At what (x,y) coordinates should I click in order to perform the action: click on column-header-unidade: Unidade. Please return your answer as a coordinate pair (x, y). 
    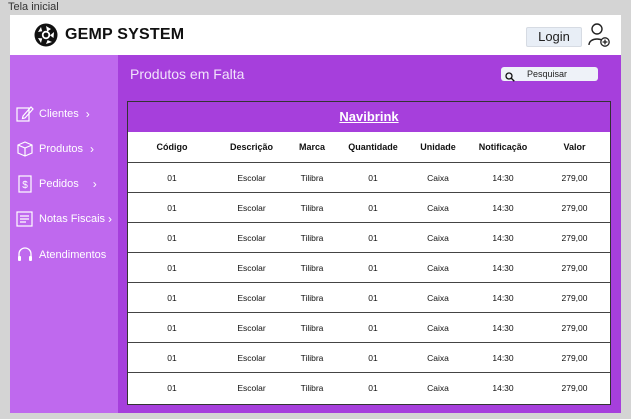
    Looking at the image, I should click on (438, 147).